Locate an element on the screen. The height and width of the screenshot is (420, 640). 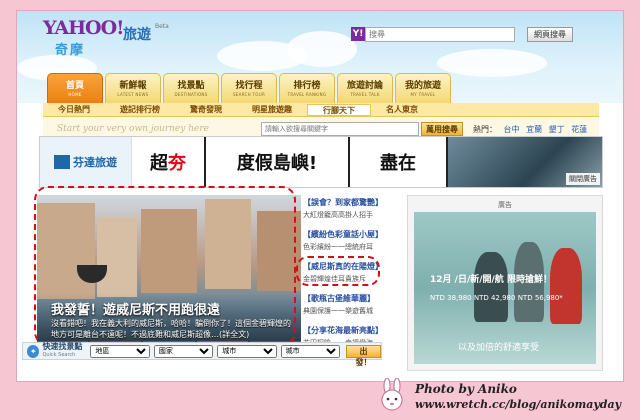
city-select-2: 城市 is located at coordinates (310, 351).